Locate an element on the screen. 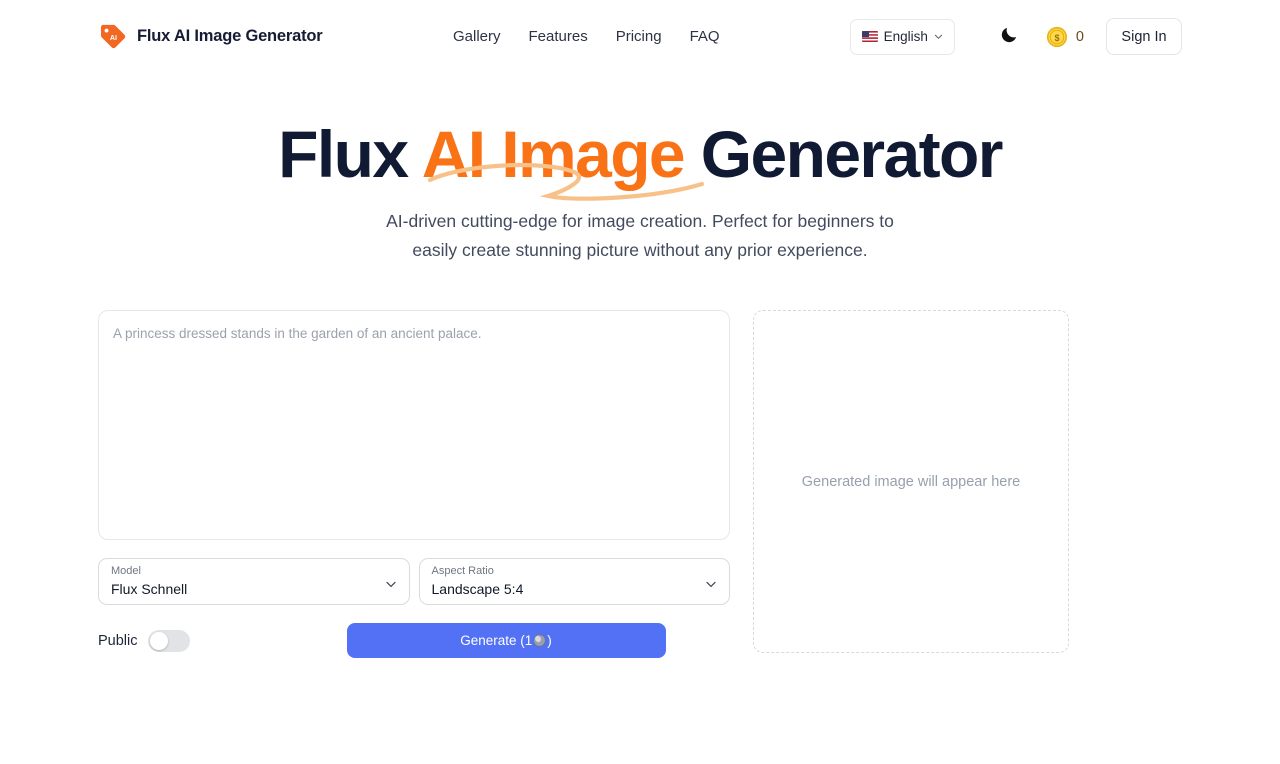 The height and width of the screenshot is (764, 1280). model-select-label: Model is located at coordinates (126, 571).